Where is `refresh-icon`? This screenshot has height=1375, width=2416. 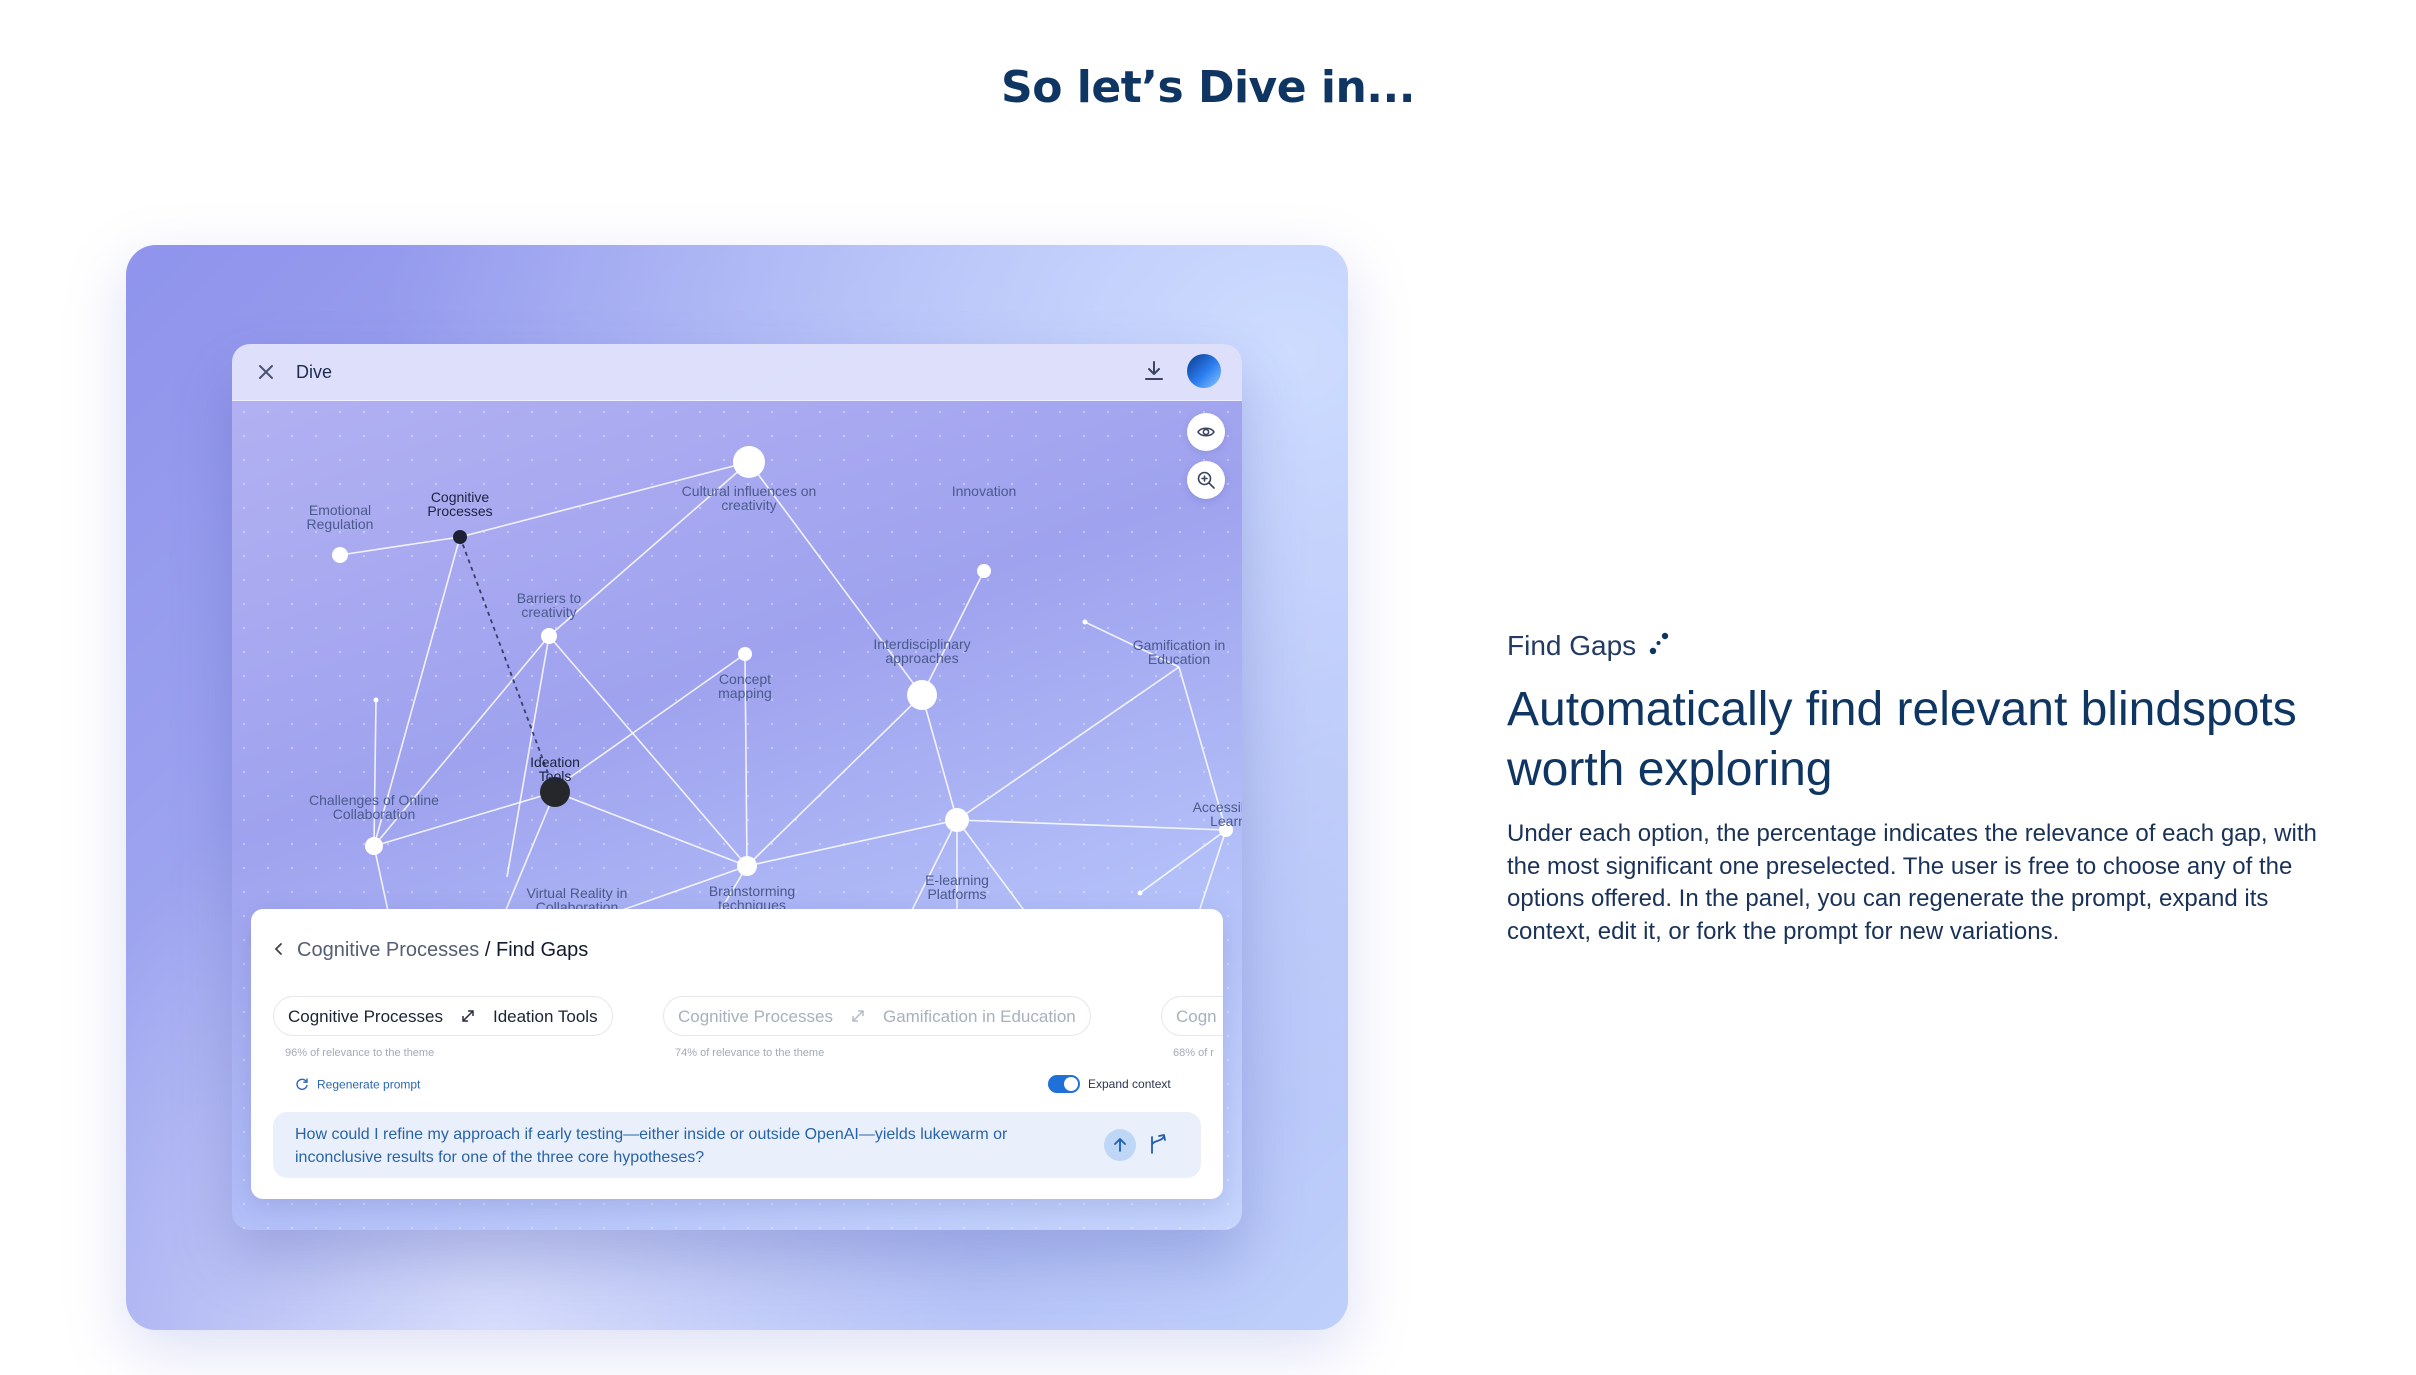
refresh-icon is located at coordinates (302, 1085).